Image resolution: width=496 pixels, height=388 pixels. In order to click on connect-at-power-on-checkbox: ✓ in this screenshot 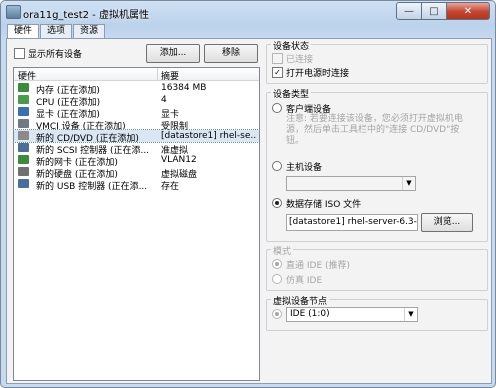, I will do `click(277, 72)`.